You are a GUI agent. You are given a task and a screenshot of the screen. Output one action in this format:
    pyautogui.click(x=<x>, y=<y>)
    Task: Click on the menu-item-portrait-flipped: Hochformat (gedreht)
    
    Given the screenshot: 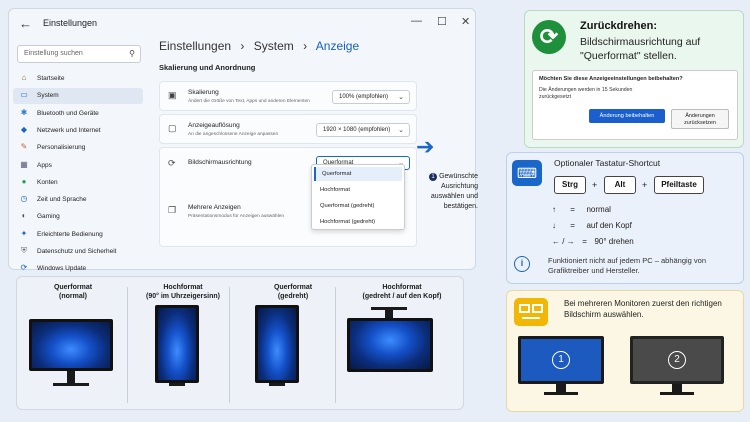 What is the action you would take?
    pyautogui.click(x=358, y=222)
    